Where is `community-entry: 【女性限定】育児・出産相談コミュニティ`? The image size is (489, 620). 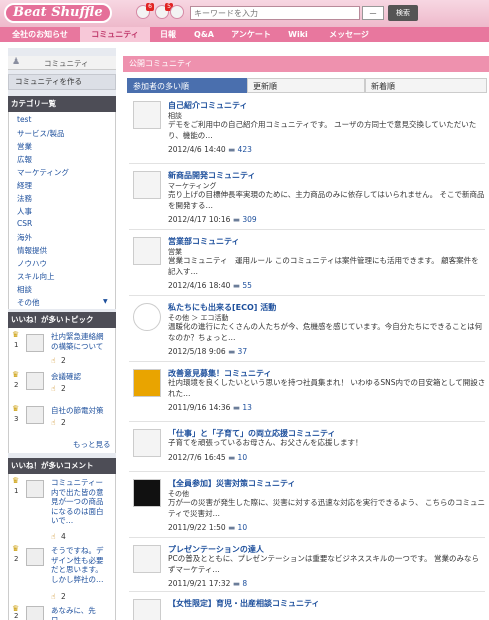 community-entry: 【女性限定】育児・出産相談コミュニティ is located at coordinates (306, 608).